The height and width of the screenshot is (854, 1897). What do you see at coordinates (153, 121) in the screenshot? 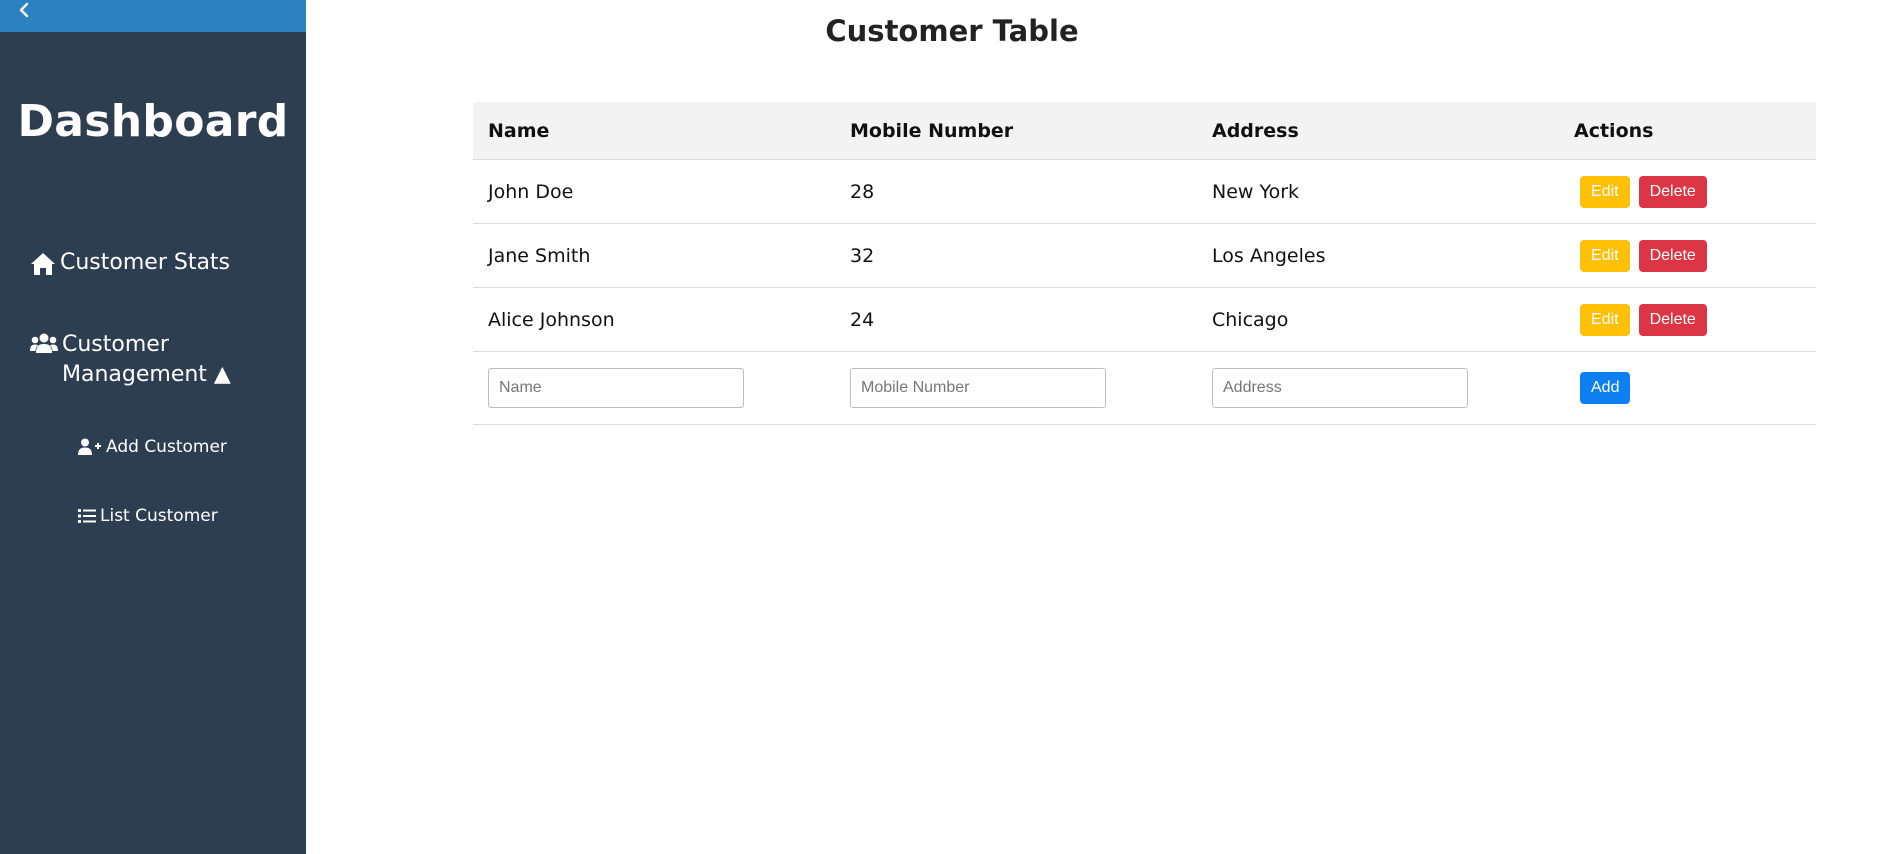
I see `sidebar-brand: Dashboard` at bounding box center [153, 121].